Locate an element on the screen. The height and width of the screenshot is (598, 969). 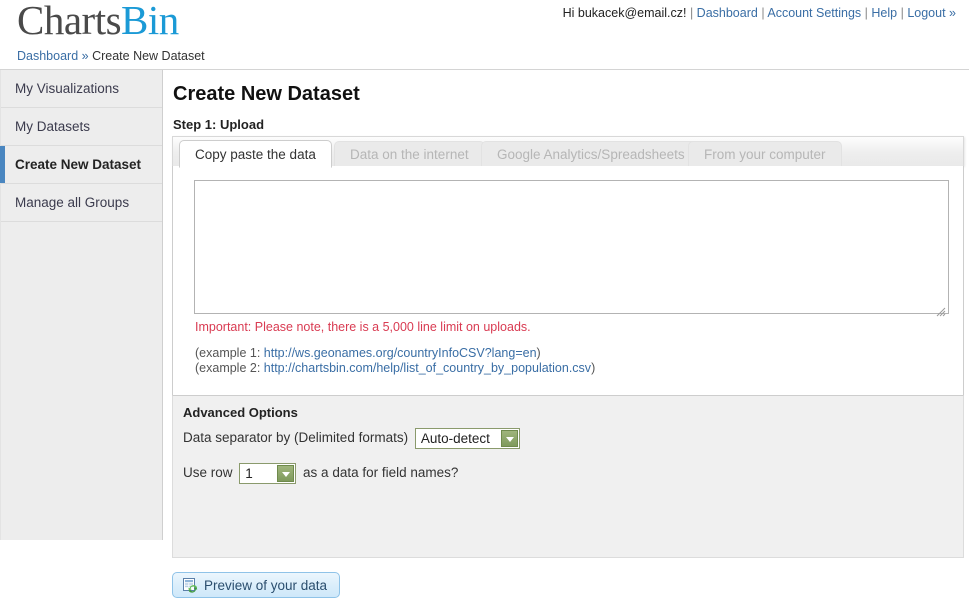
logo-text-bin: Bin is located at coordinates (150, 21).